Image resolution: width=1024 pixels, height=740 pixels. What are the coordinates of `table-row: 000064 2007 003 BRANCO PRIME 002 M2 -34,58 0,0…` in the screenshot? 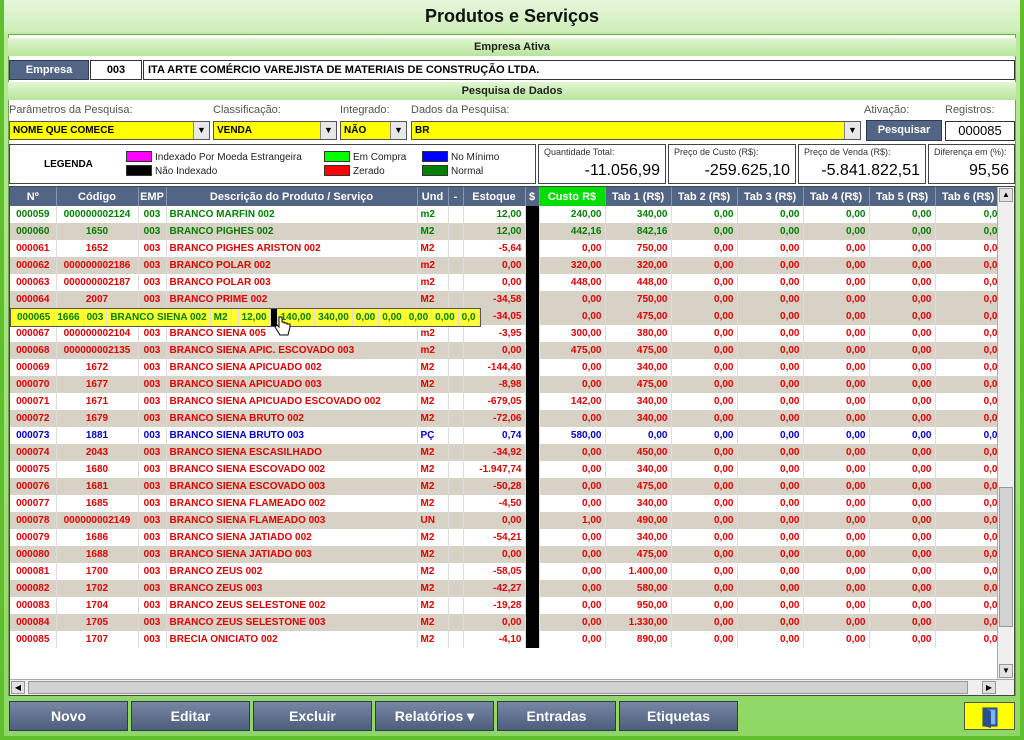 It's located at (506, 299).